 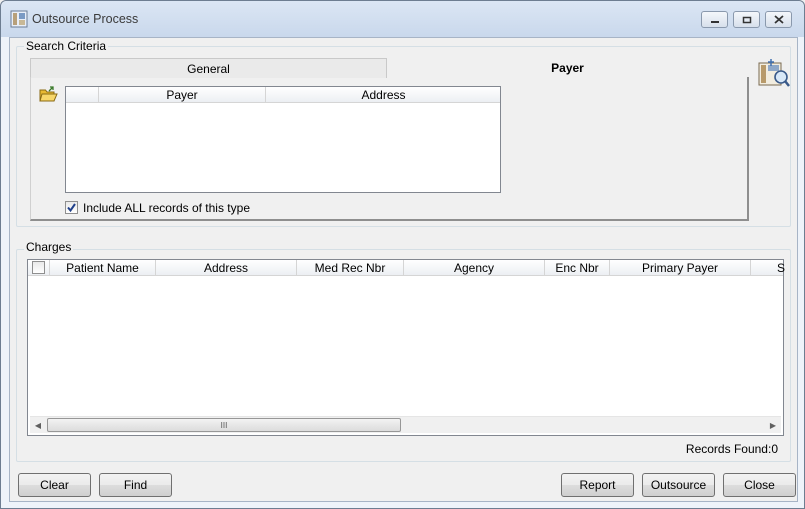 I want to click on payer-grid: Payer Address, so click(x=283, y=139).